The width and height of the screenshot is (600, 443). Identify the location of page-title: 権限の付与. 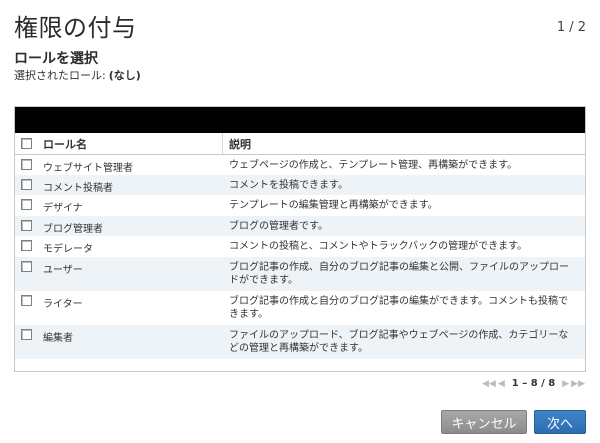
(75, 28).